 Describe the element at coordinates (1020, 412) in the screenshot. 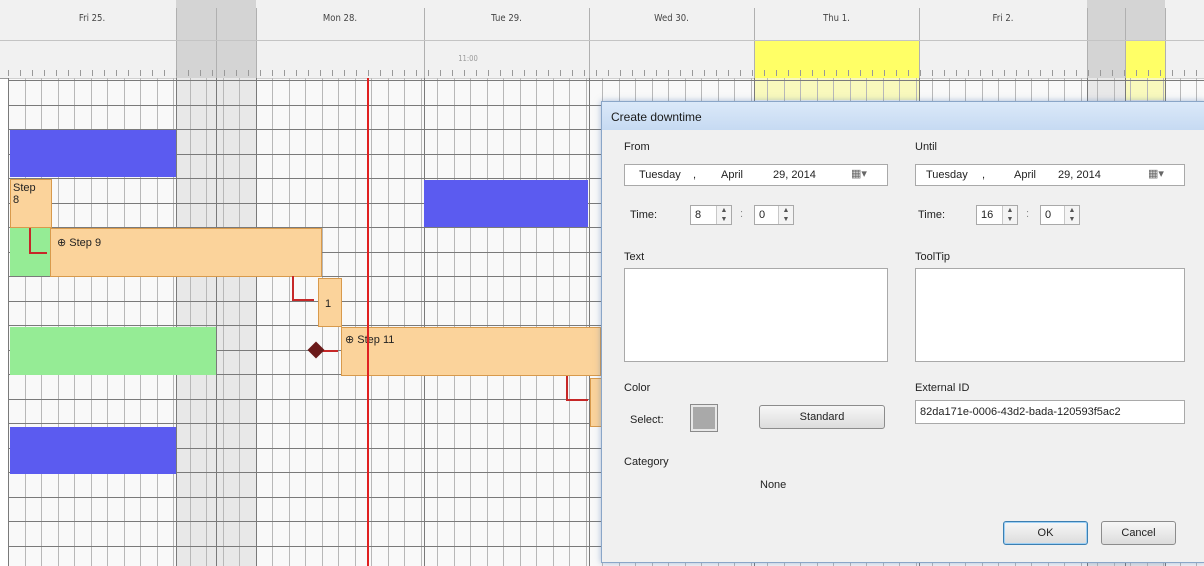

I see `external-id-value: 82da171e-0006-43d2-bada-120593f5ac2` at that location.